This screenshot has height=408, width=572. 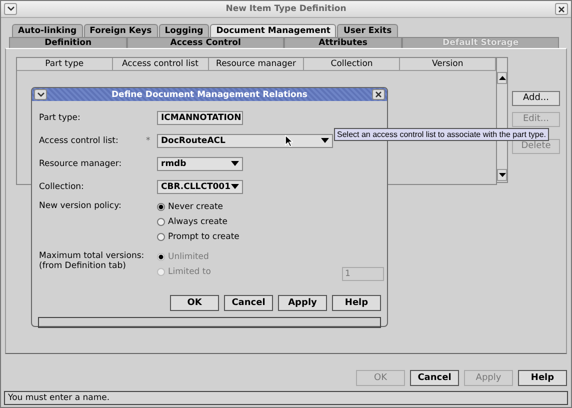 I want to click on status-text: You must enter a name., so click(x=59, y=398).